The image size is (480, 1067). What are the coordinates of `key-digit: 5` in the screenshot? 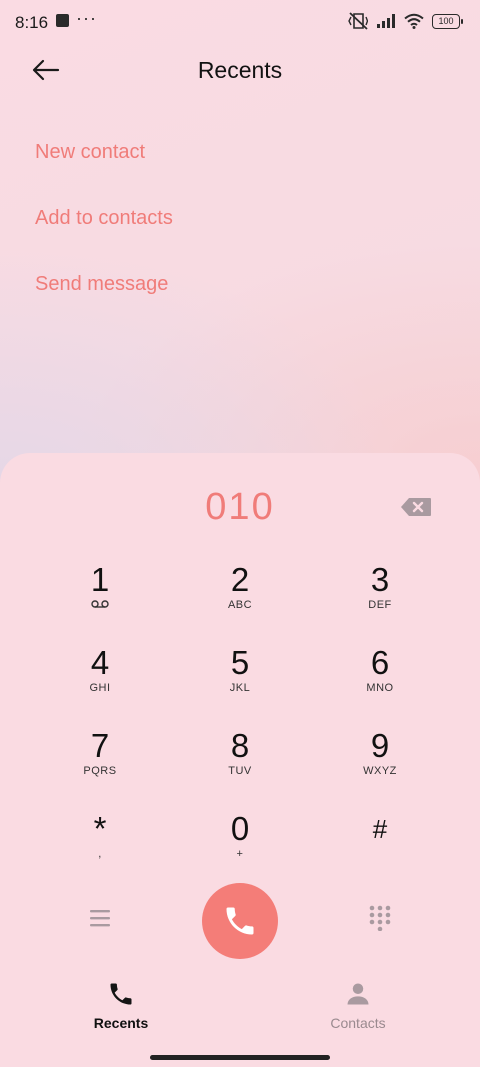 It's located at (240, 662).